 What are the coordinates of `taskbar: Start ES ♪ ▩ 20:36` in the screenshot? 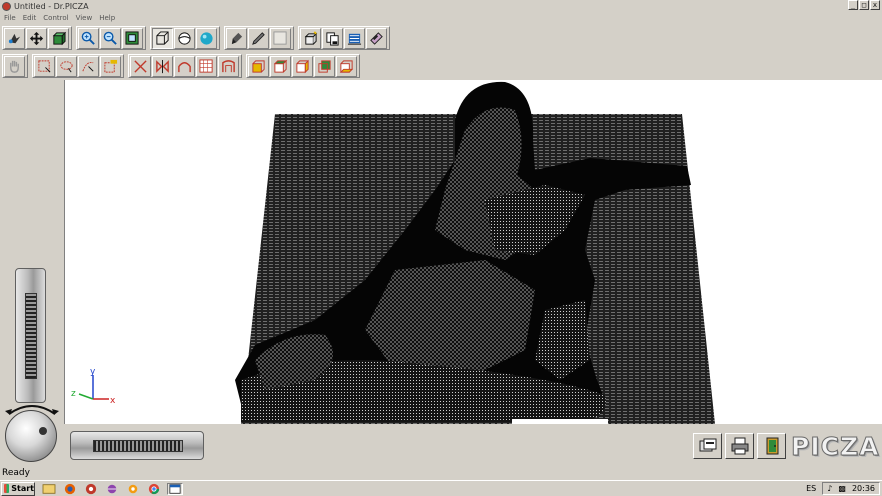 It's located at (441, 488).